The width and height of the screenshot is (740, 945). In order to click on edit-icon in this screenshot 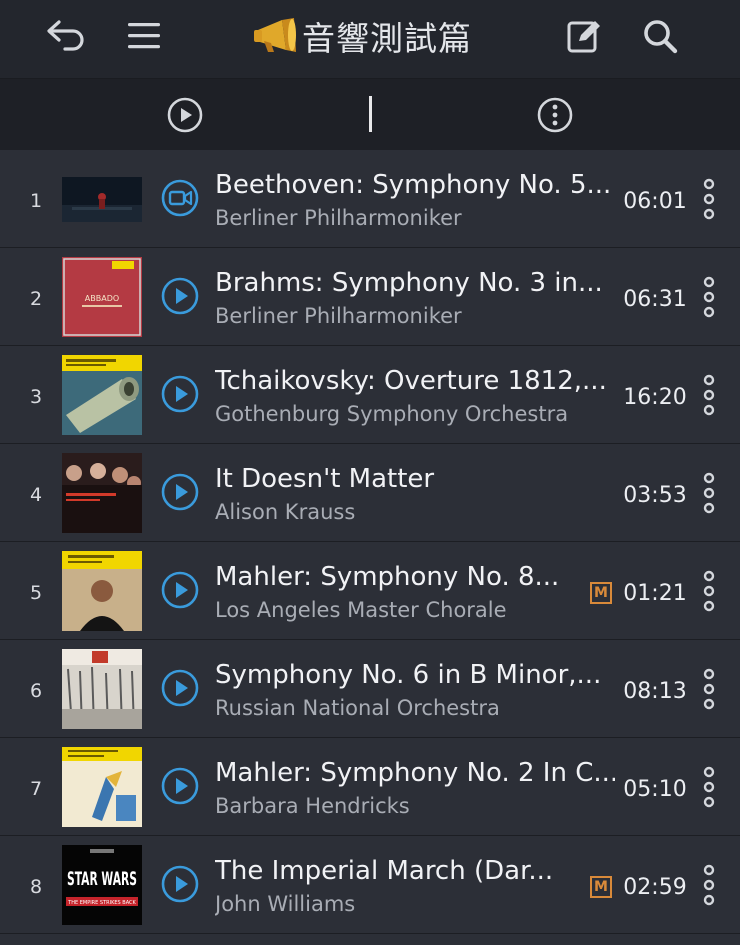, I will do `click(584, 36)`.